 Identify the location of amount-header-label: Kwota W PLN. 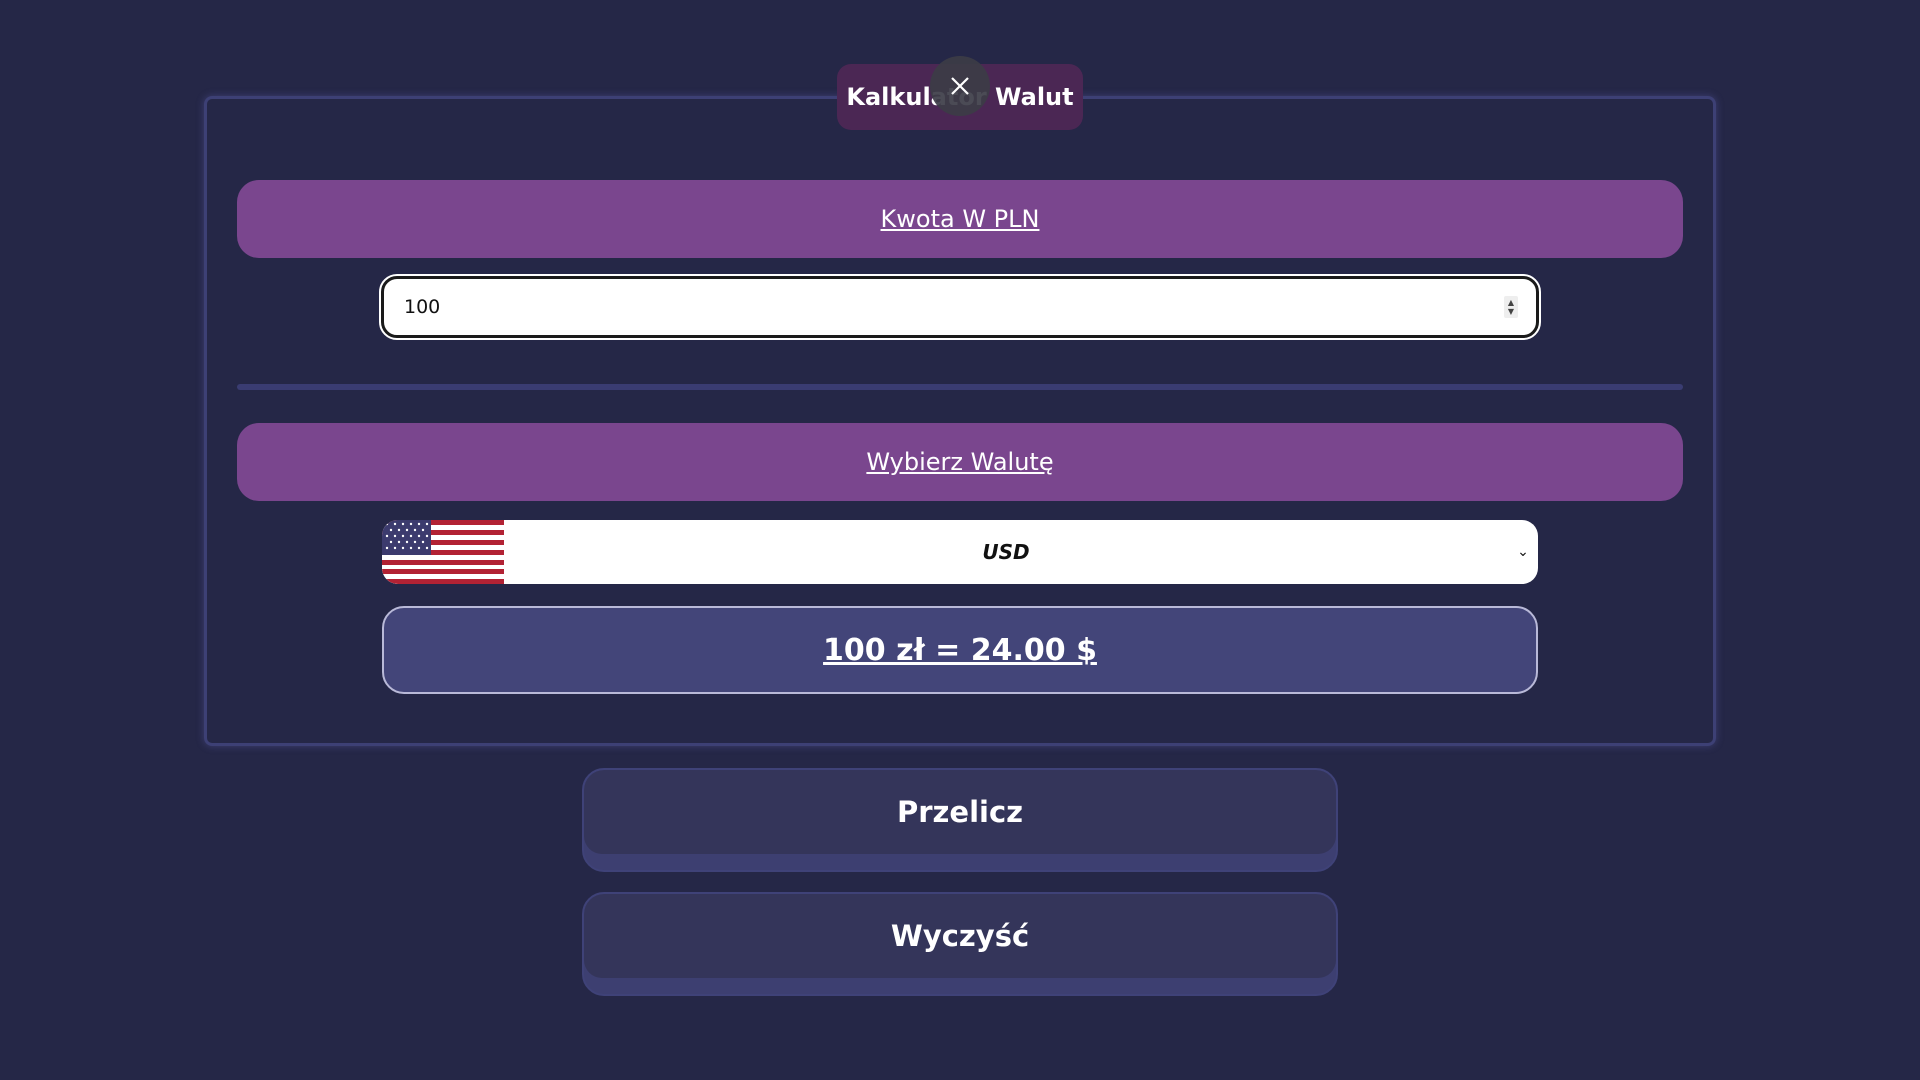
(960, 219).